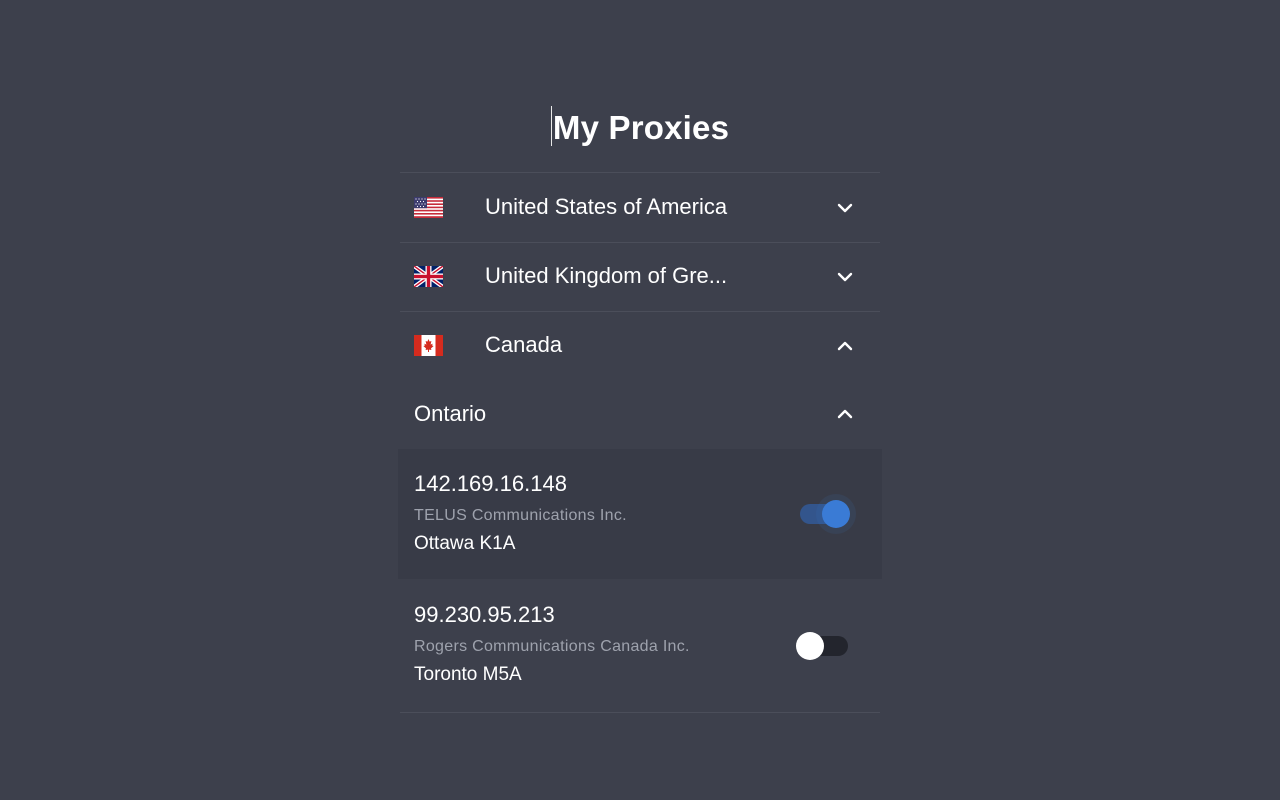  I want to click on region-row-ontario: Ontario, so click(640, 414).